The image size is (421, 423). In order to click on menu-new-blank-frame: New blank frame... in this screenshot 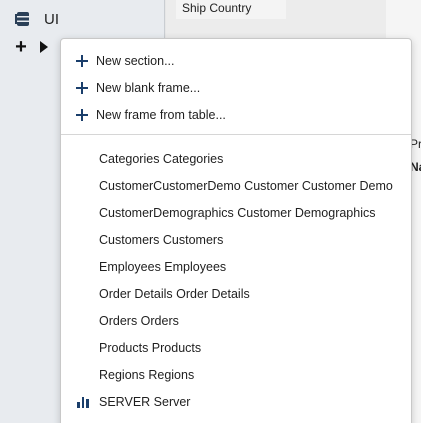, I will do `click(236, 88)`.